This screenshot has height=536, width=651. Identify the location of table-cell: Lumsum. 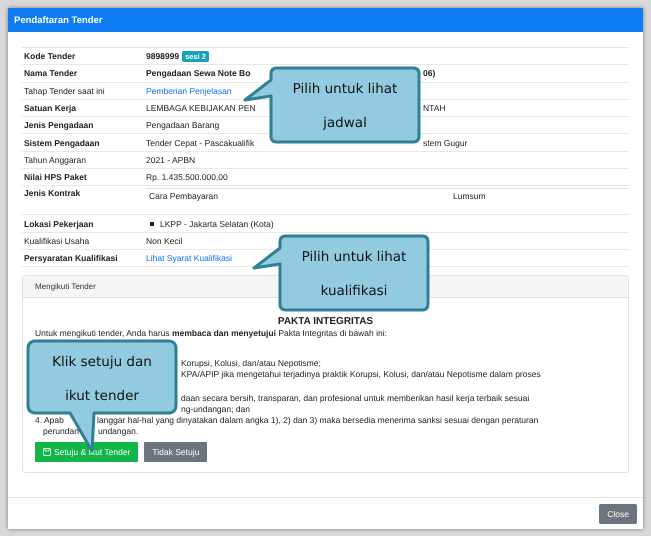
(469, 196).